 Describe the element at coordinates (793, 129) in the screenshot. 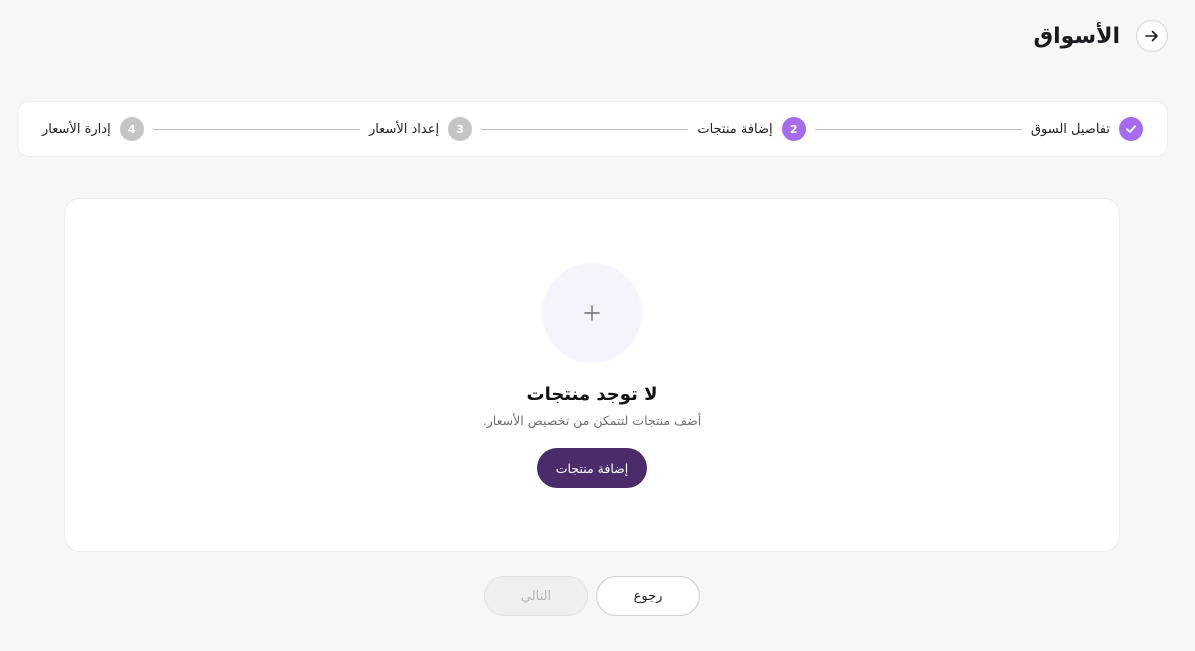

I see `step-2-indicator: 2` at that location.